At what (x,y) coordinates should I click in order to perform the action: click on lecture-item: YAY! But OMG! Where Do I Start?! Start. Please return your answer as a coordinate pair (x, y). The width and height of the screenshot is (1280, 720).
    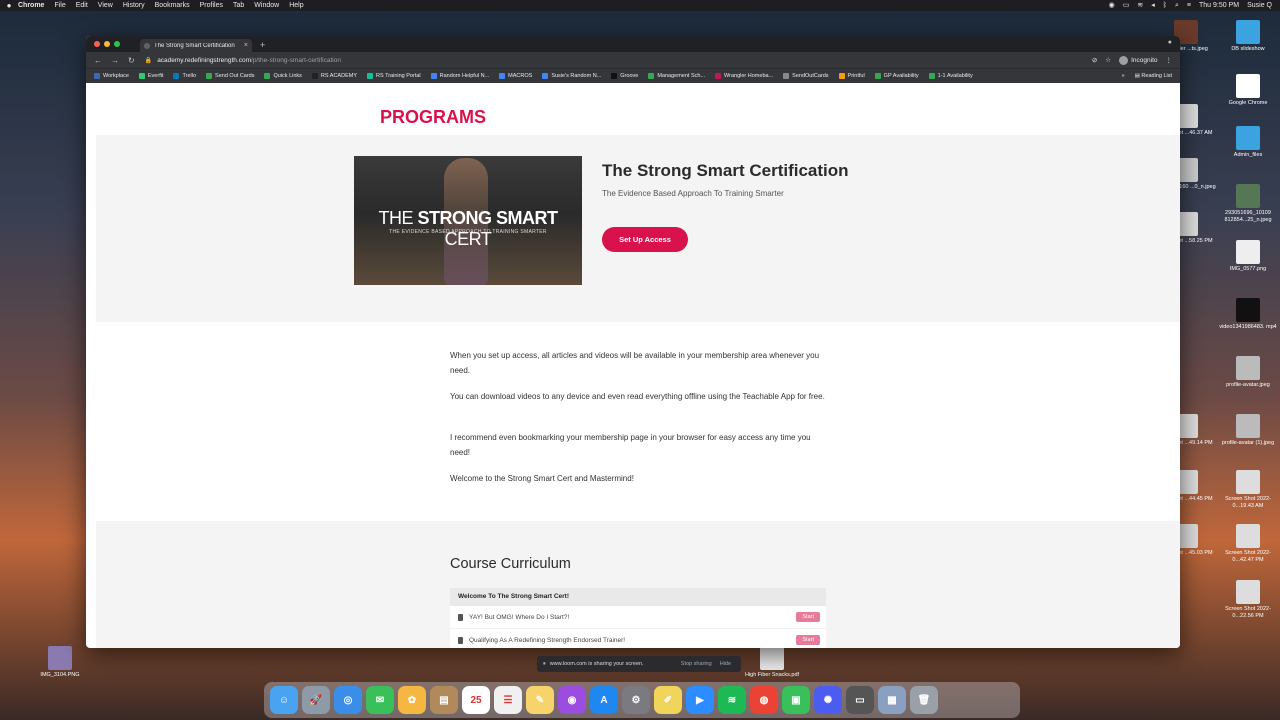
    Looking at the image, I should click on (638, 617).